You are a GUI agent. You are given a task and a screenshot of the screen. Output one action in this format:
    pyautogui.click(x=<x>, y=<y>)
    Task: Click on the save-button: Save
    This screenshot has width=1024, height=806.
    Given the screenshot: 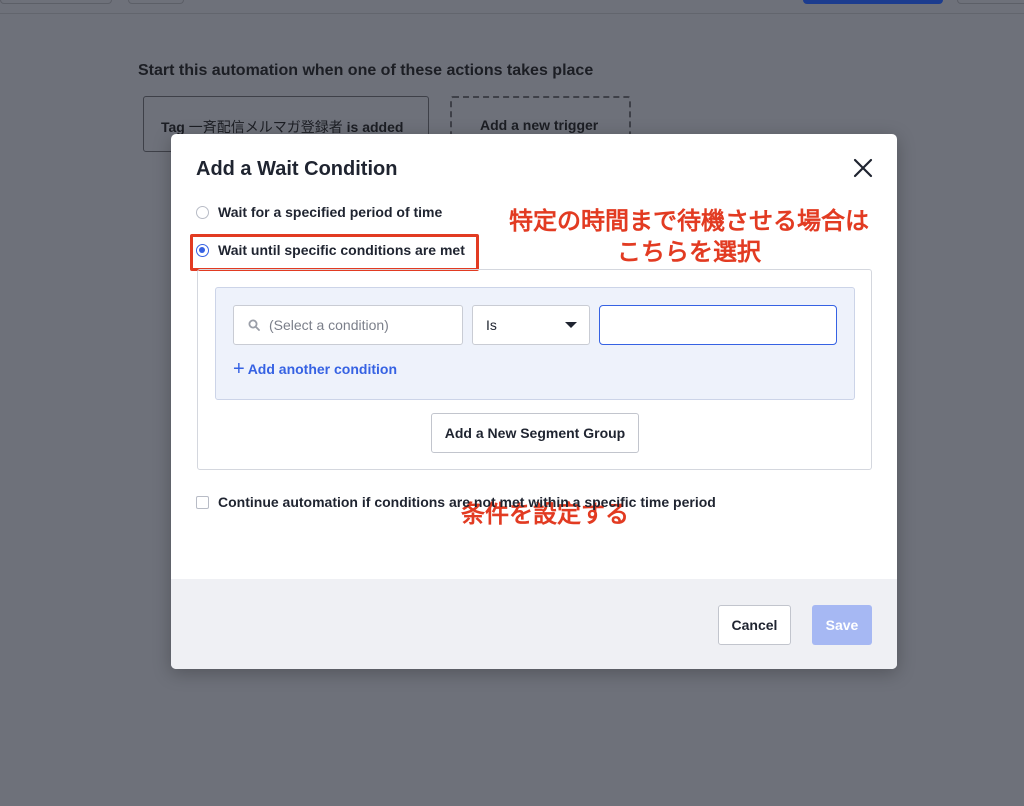 What is the action you would take?
    pyautogui.click(x=842, y=625)
    